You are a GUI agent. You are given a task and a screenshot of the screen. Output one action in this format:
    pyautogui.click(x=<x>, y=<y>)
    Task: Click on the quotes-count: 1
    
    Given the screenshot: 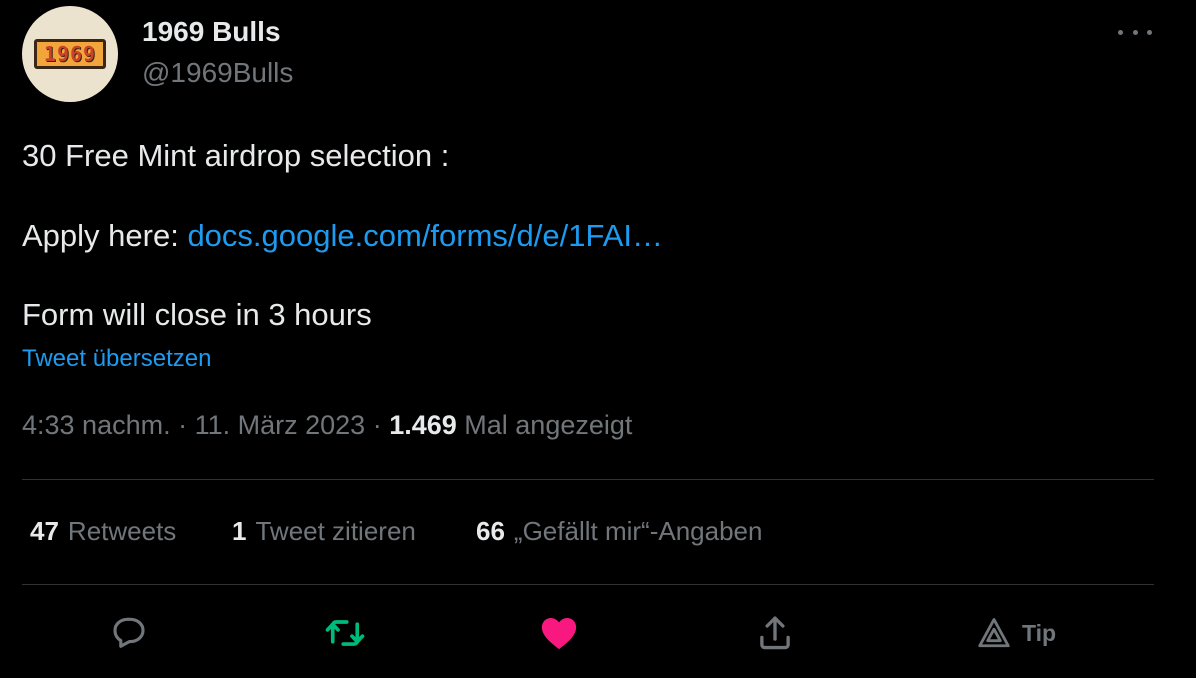 What is the action you would take?
    pyautogui.click(x=239, y=531)
    